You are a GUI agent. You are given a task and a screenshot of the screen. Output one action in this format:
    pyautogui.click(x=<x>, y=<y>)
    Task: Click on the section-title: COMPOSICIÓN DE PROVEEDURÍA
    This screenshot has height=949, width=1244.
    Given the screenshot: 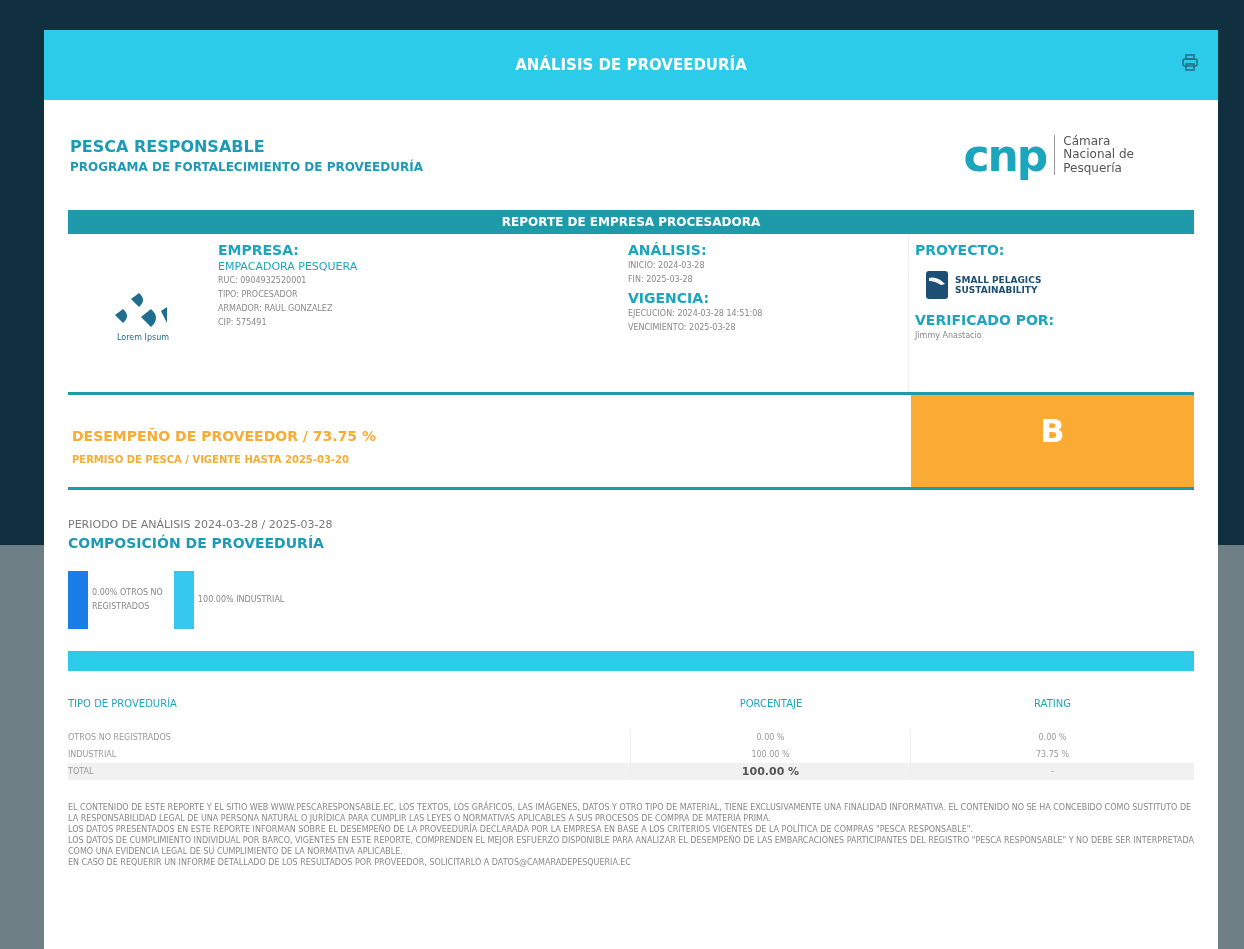 What is the action you would take?
    pyautogui.click(x=196, y=543)
    